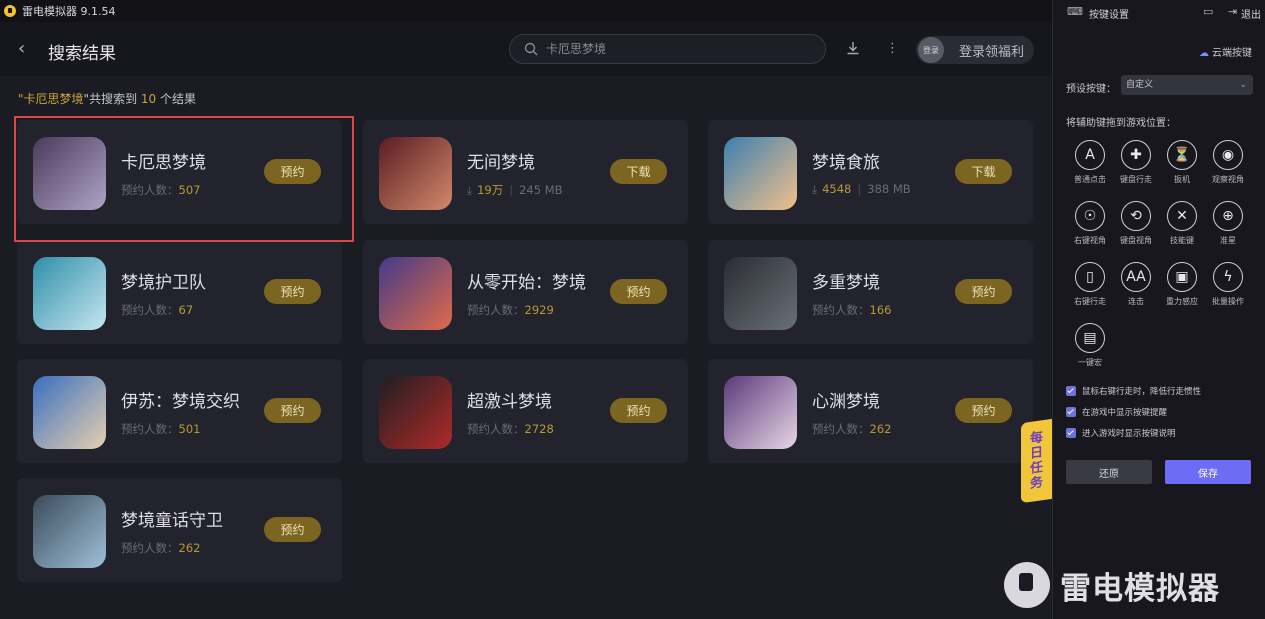 The image size is (1265, 619). I want to click on login-button: 登录 登录领福利, so click(975, 50).